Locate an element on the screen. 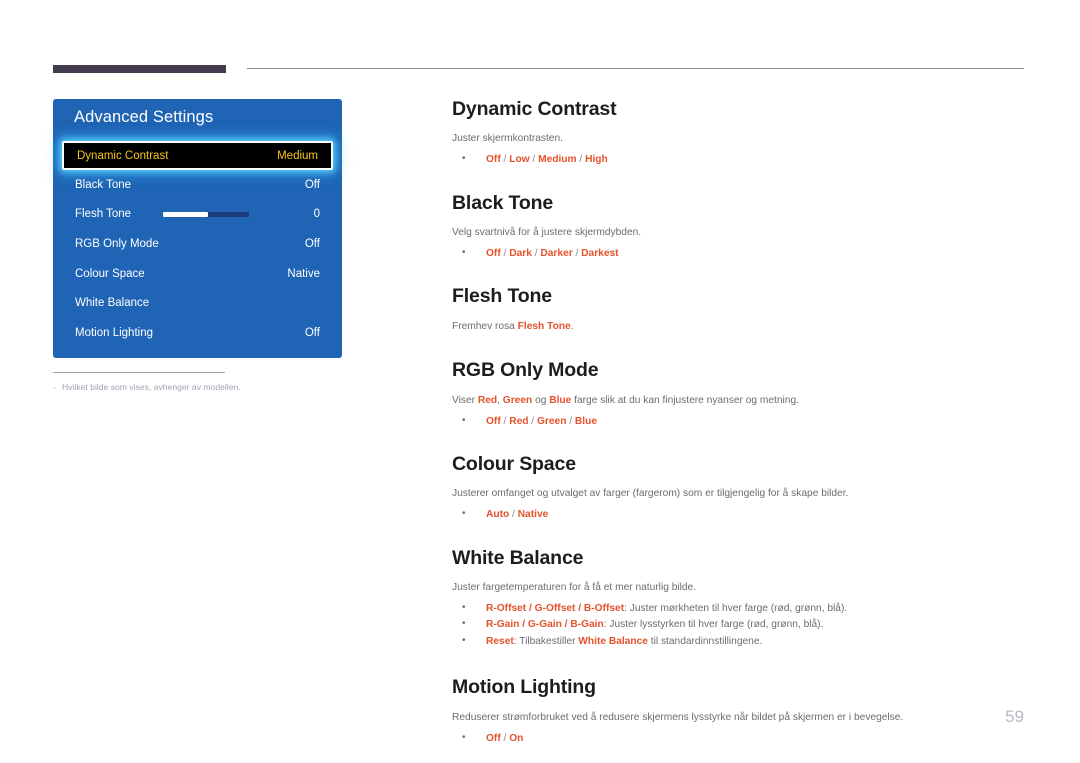  section-flesh-tone: Flesh Tone Fremhev rosa Flesh Tone. is located at coordinates (738, 308).